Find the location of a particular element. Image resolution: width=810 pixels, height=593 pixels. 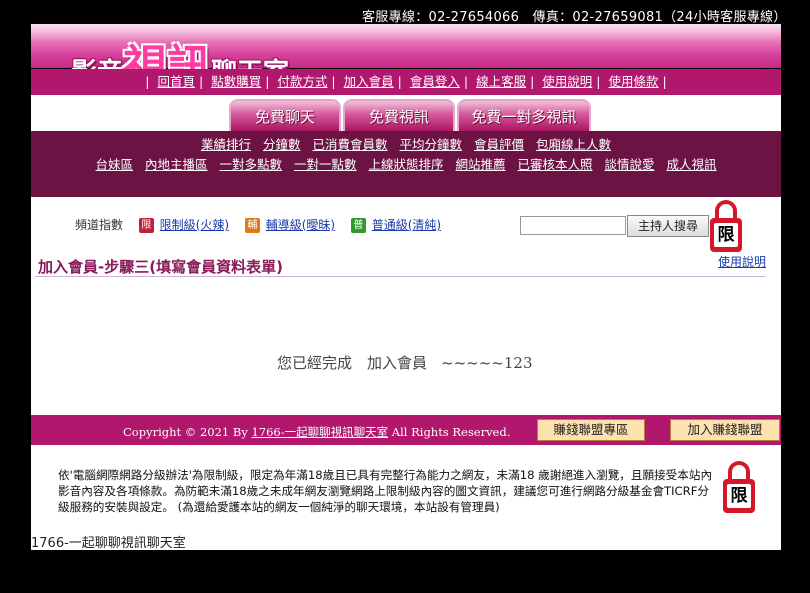

rating-restricted: 限制級(火辣) is located at coordinates (194, 225).